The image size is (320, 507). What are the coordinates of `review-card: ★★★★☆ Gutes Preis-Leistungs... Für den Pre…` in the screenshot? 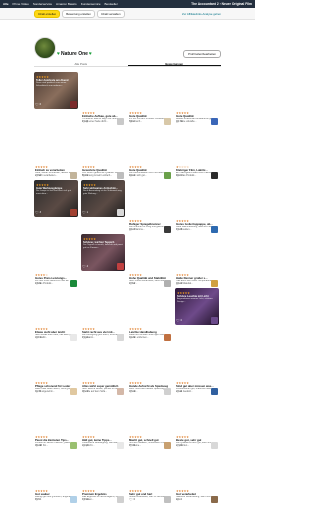 It's located at (56, 261).